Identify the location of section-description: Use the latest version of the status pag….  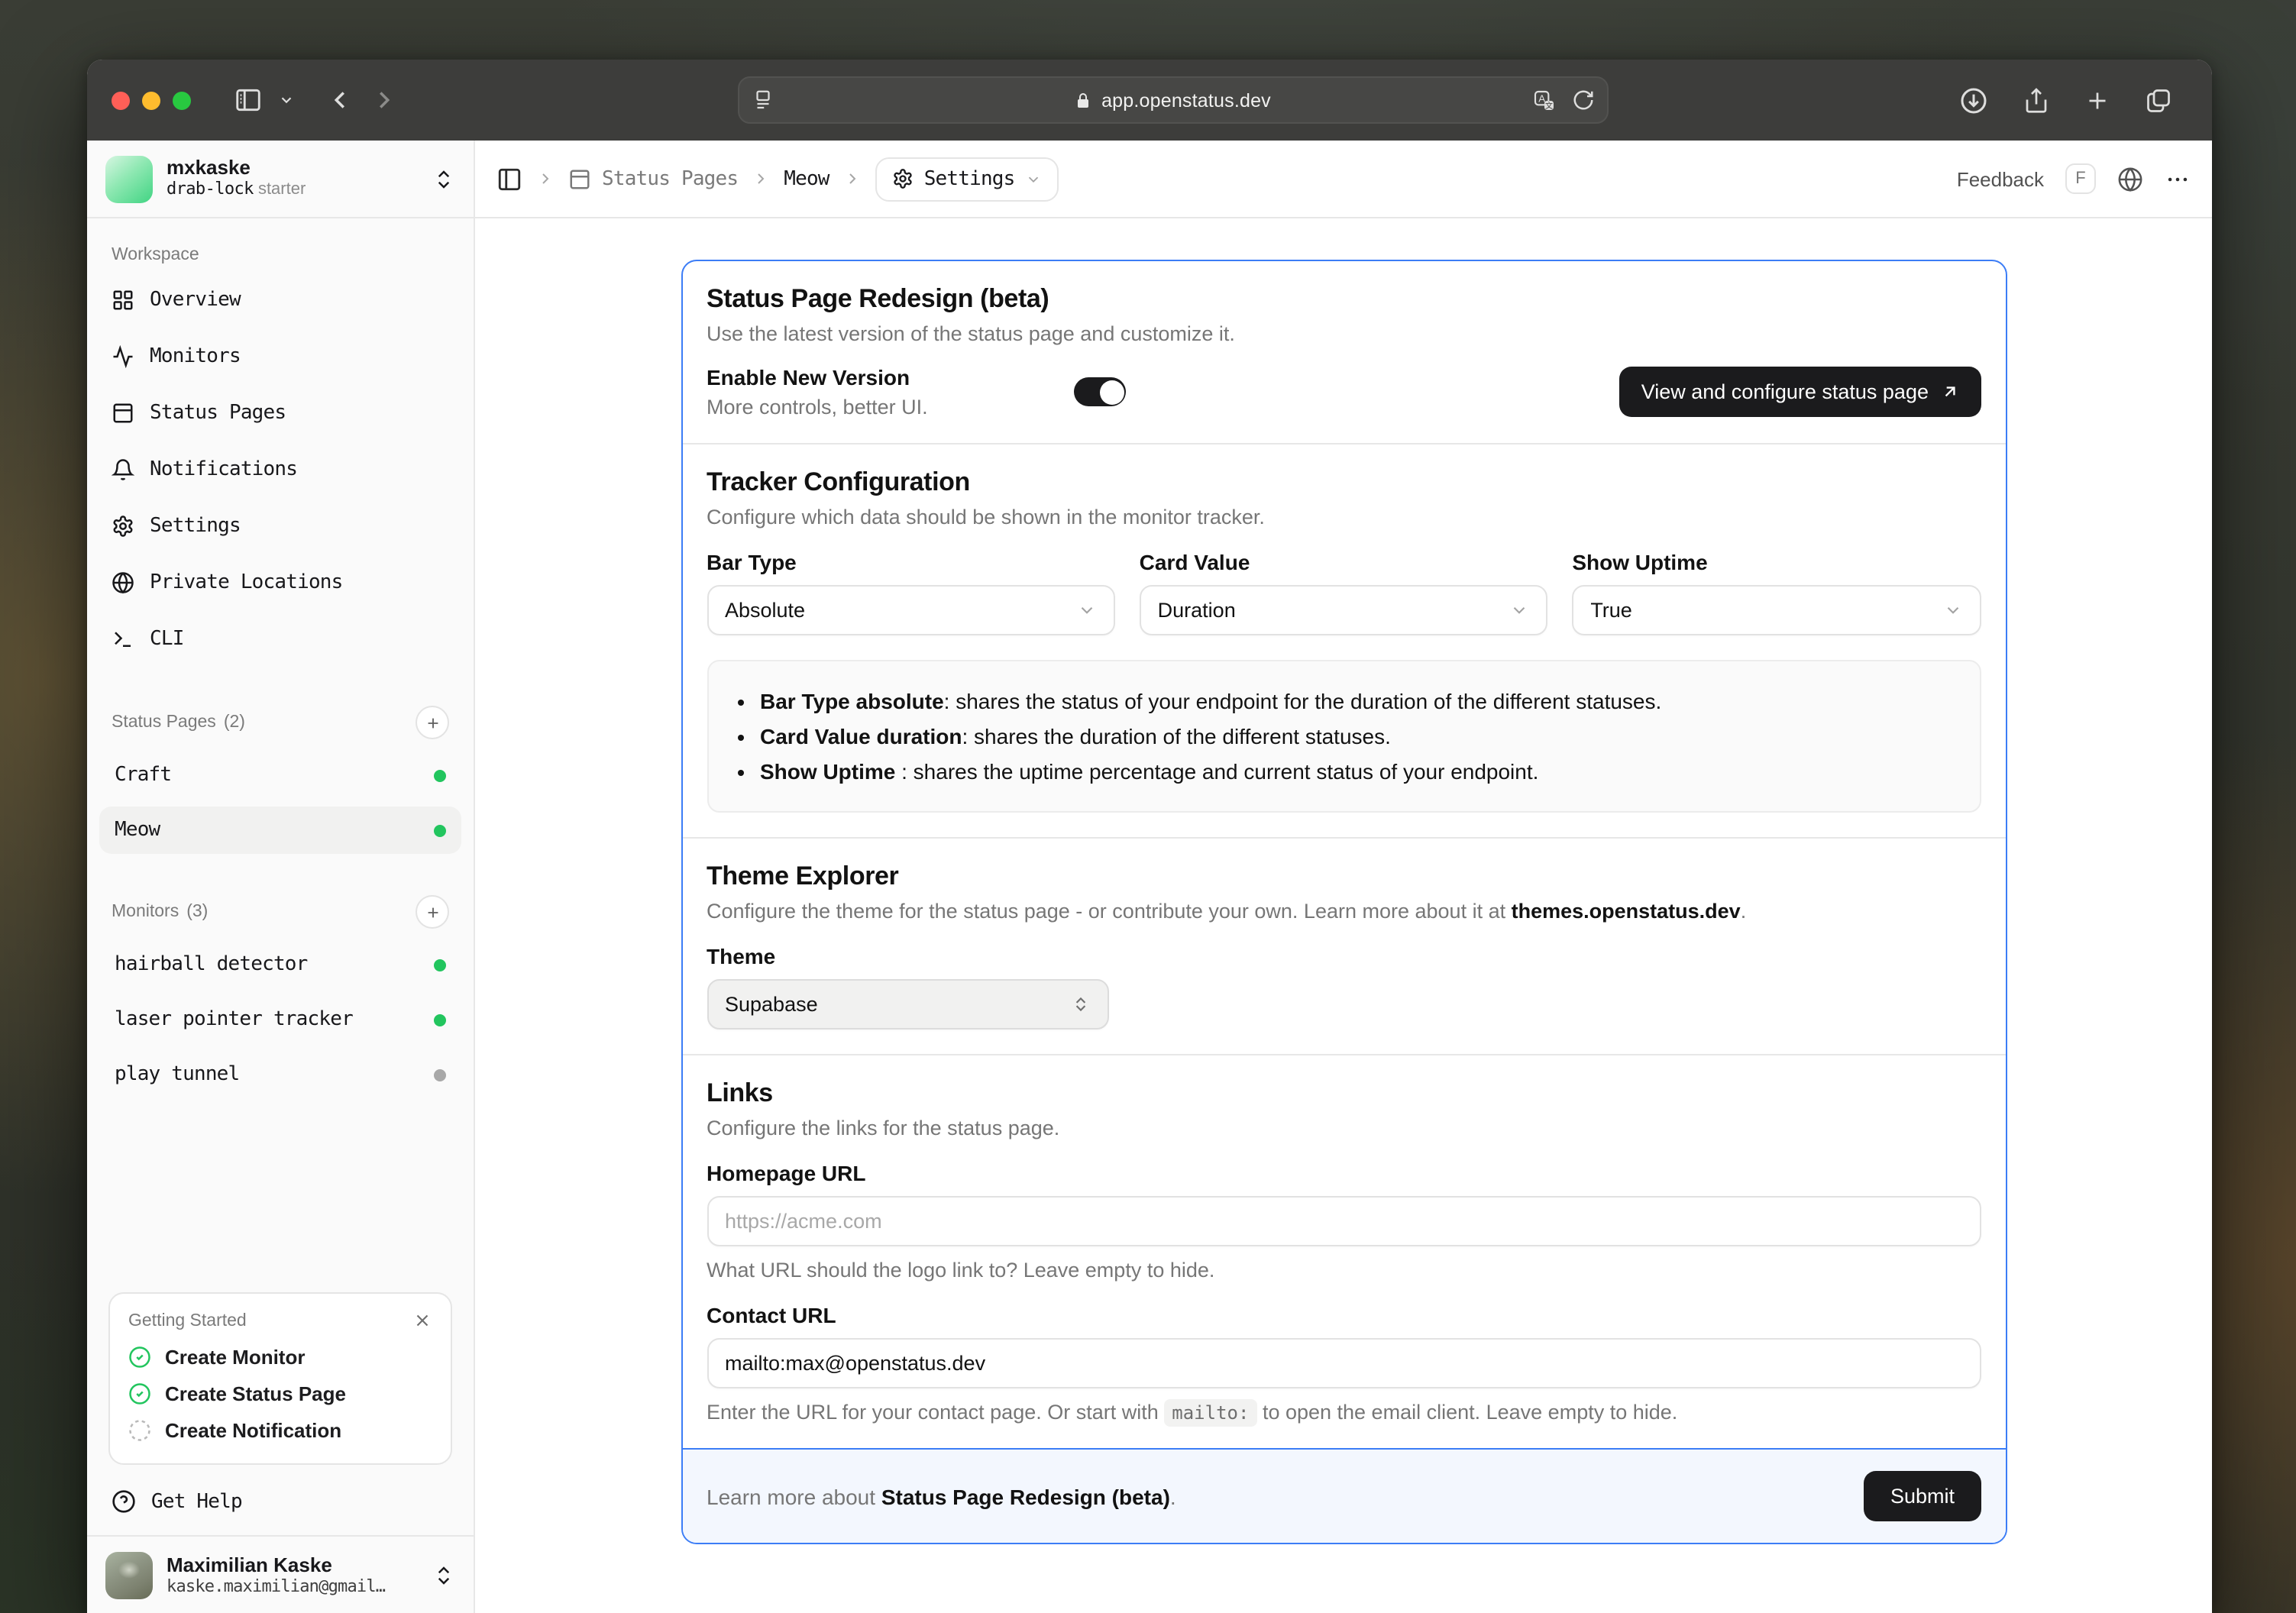
(971, 333).